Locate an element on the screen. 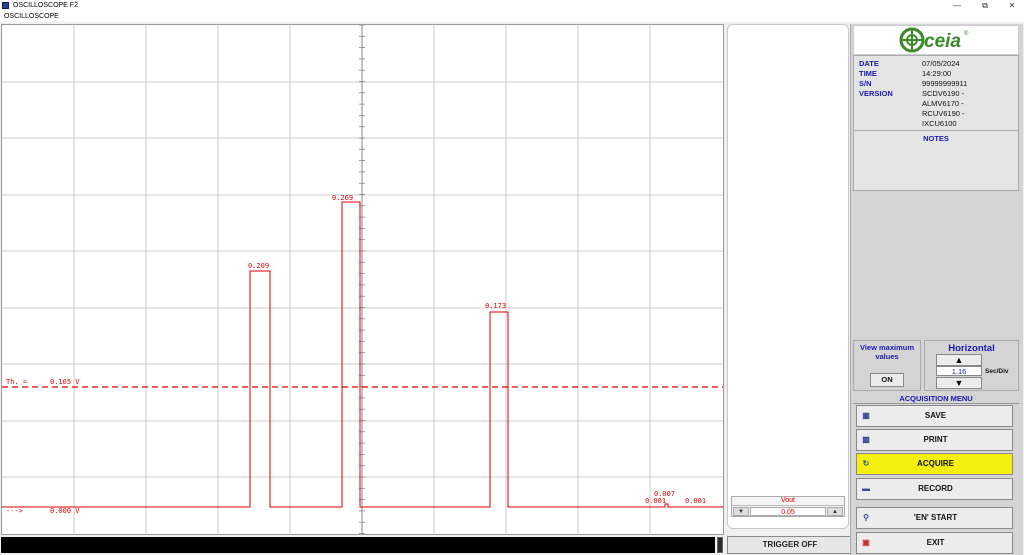 Image resolution: width=1024 pixels, height=555 pixels. save-button: ▦ SAVE is located at coordinates (934, 416).